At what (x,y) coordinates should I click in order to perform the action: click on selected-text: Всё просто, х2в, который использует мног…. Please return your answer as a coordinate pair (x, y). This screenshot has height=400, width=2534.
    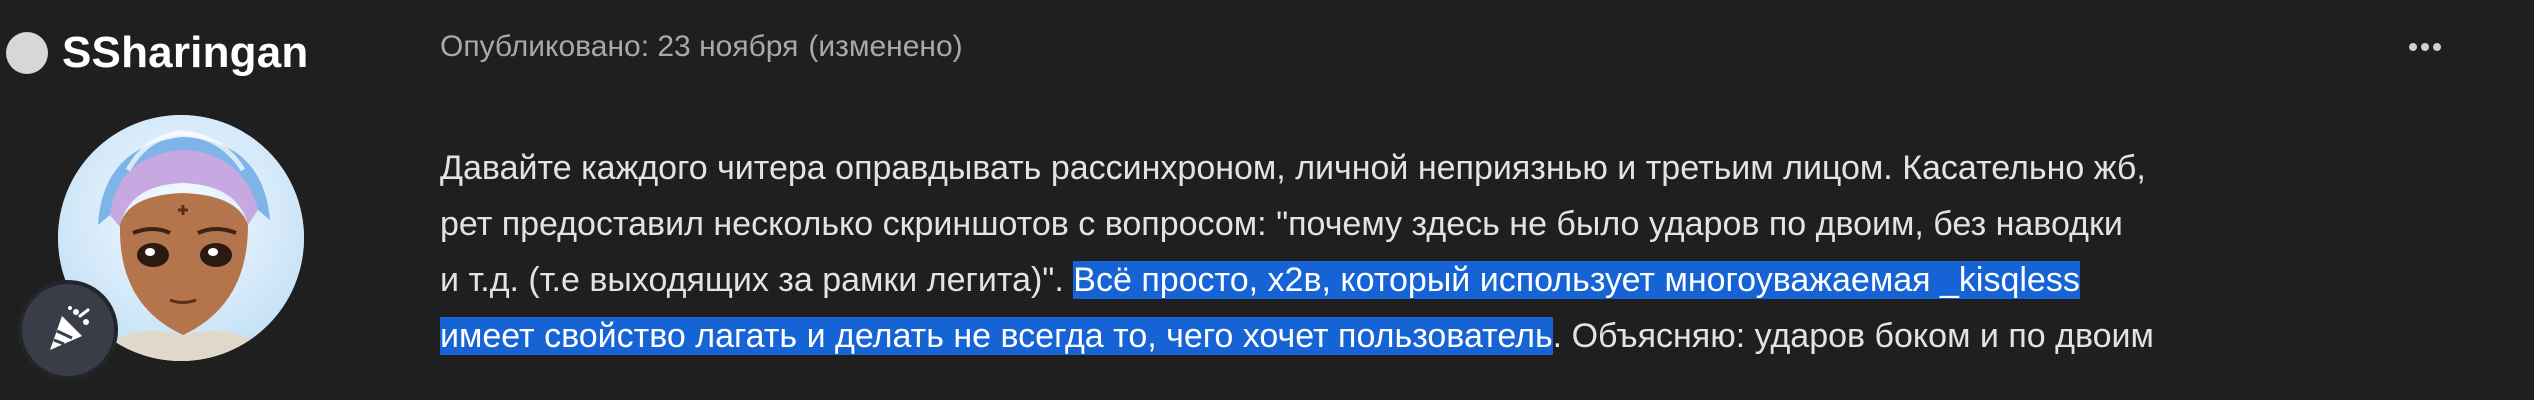
    Looking at the image, I should click on (1576, 280).